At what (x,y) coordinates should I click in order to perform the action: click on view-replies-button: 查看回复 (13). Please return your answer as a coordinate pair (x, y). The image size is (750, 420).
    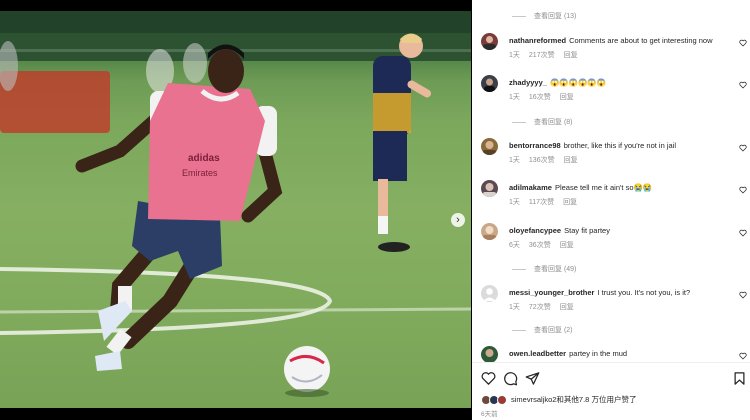
    Looking at the image, I should click on (544, 16).